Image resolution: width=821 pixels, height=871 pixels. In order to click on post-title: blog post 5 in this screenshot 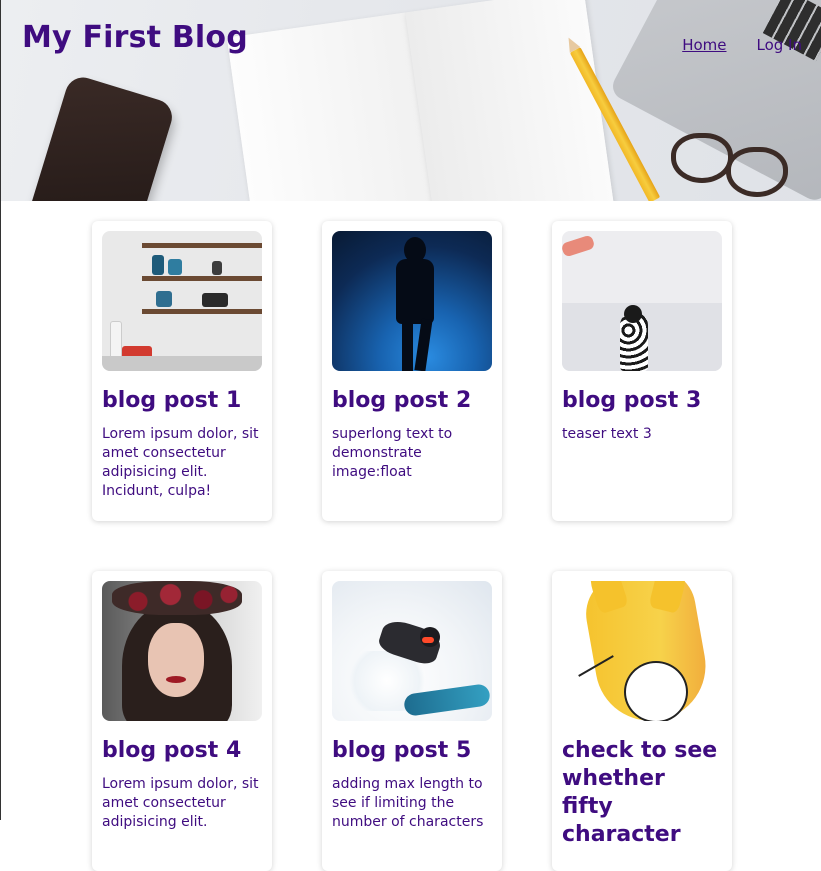, I will do `click(412, 751)`.